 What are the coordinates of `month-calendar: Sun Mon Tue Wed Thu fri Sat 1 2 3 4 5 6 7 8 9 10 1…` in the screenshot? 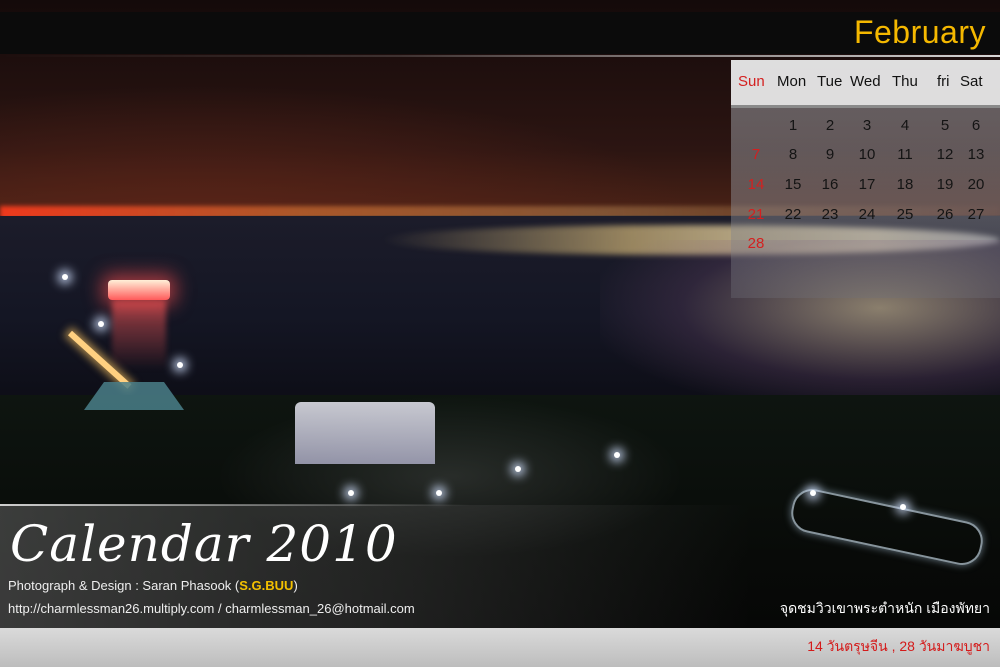 It's located at (865, 179).